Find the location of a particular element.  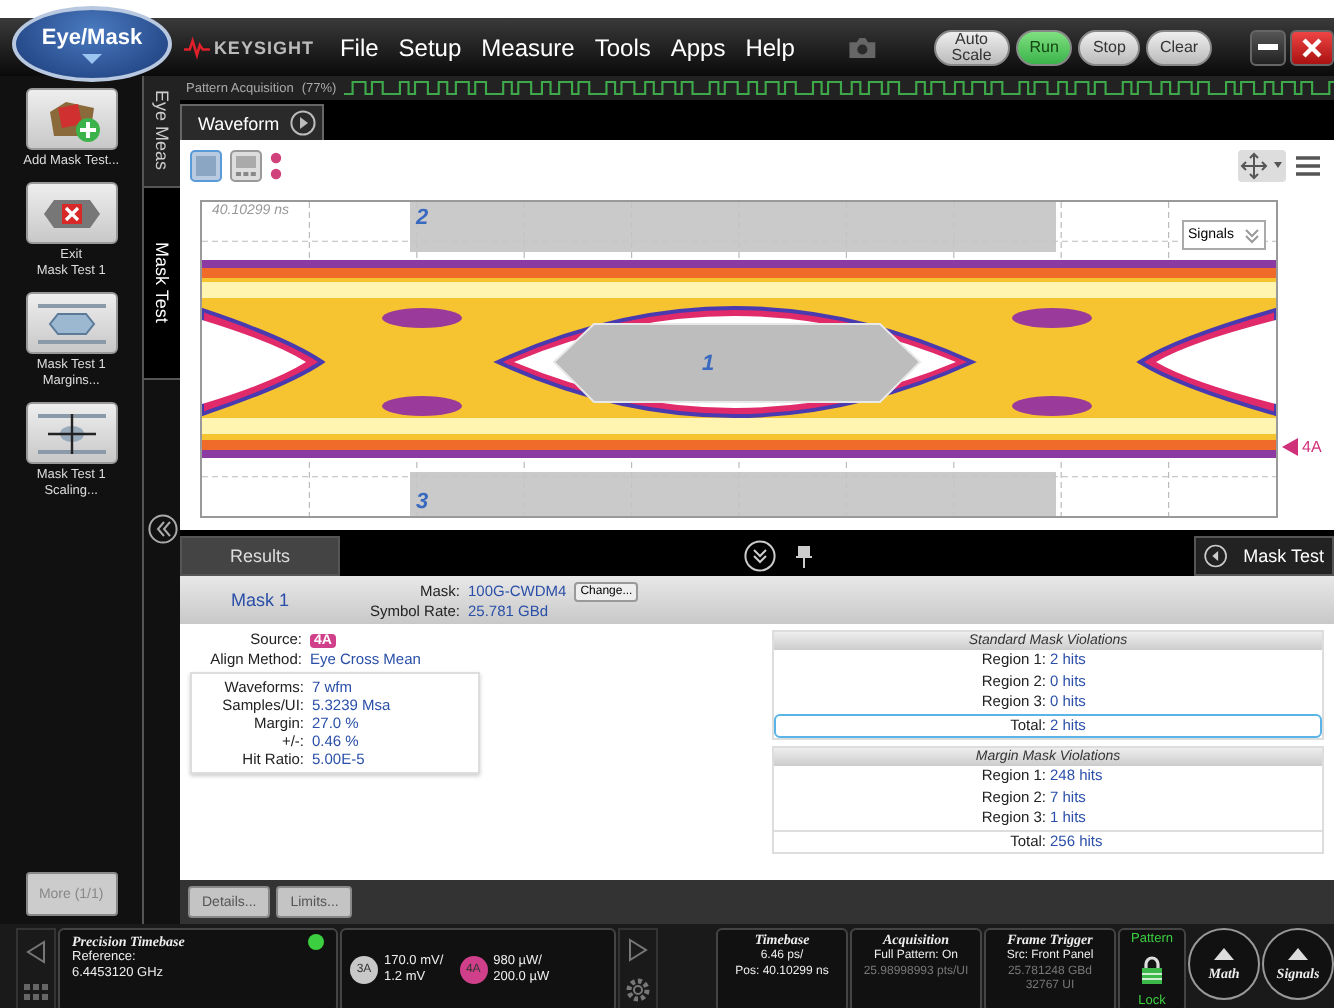

vertical-tab: Eye Meas is located at coordinates (162, 132).